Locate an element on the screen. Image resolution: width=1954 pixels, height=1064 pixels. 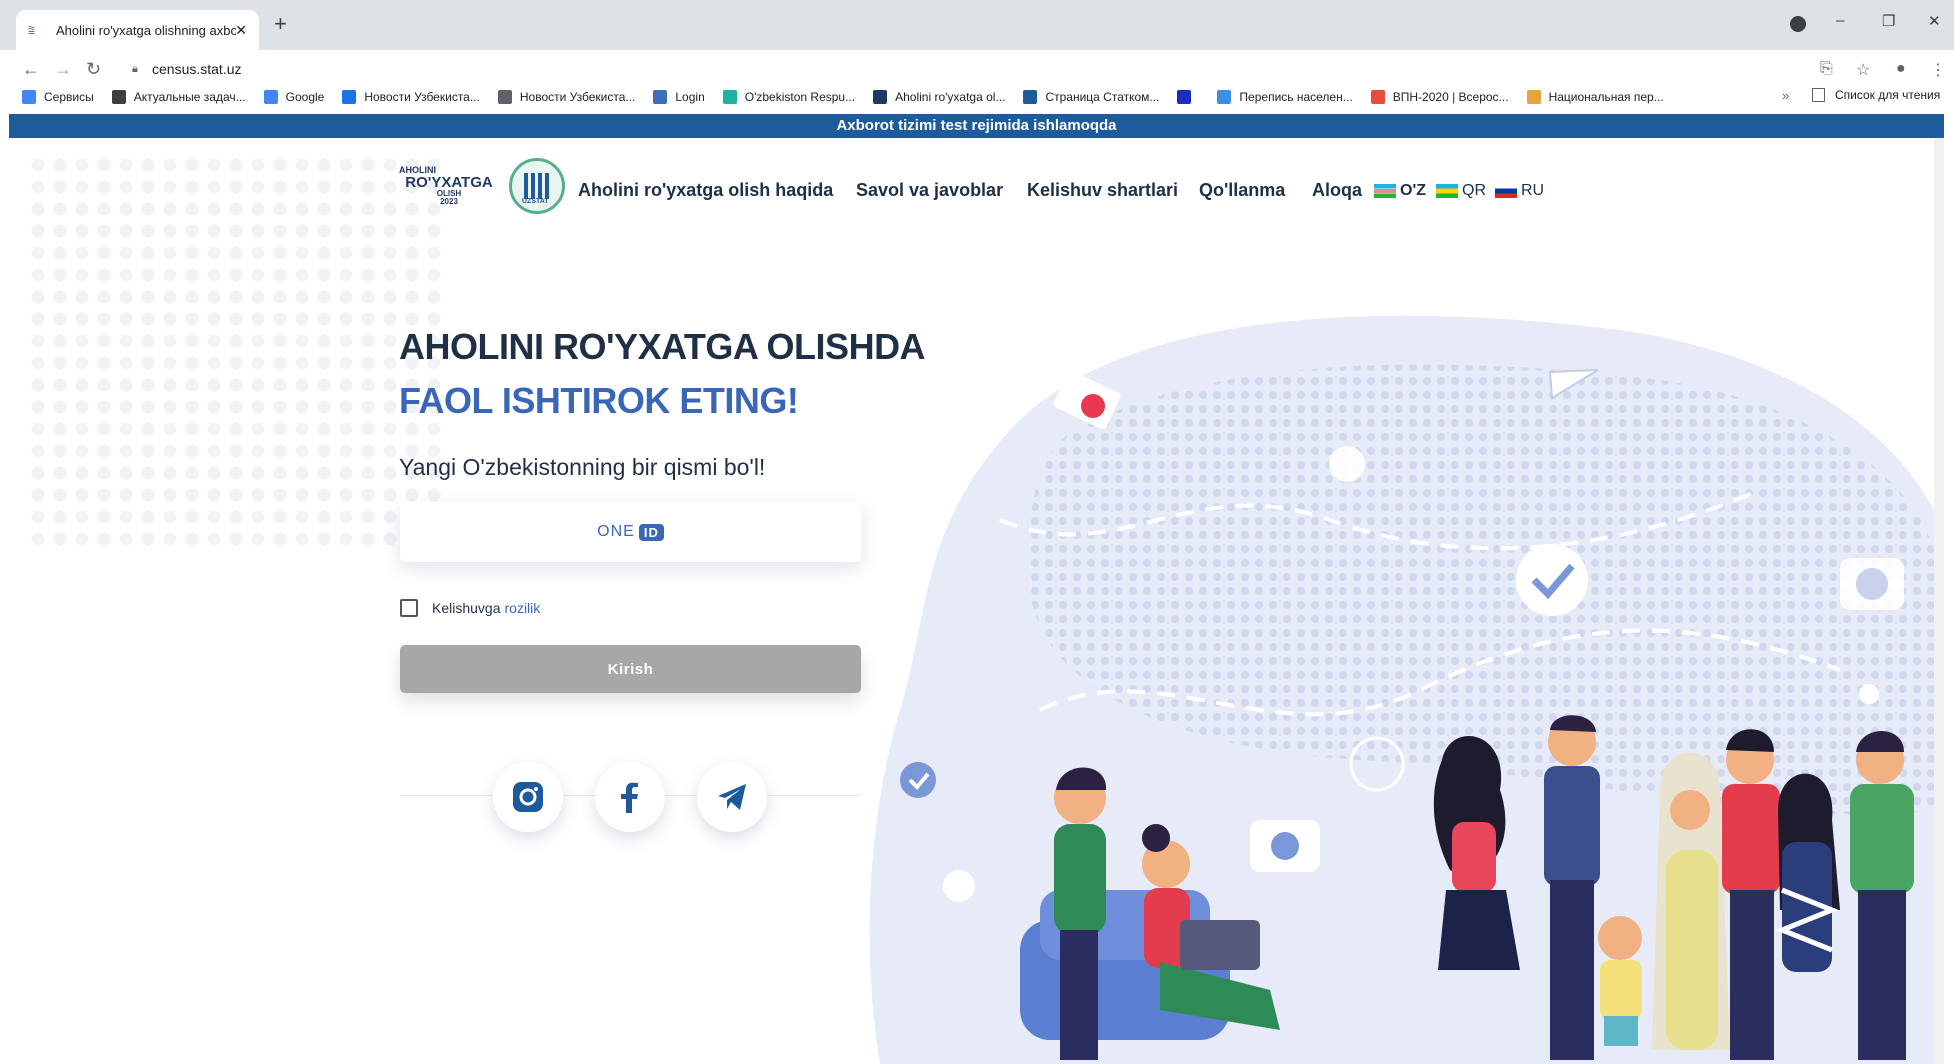
logo-line2: RO'YXATGA is located at coordinates (449, 182).